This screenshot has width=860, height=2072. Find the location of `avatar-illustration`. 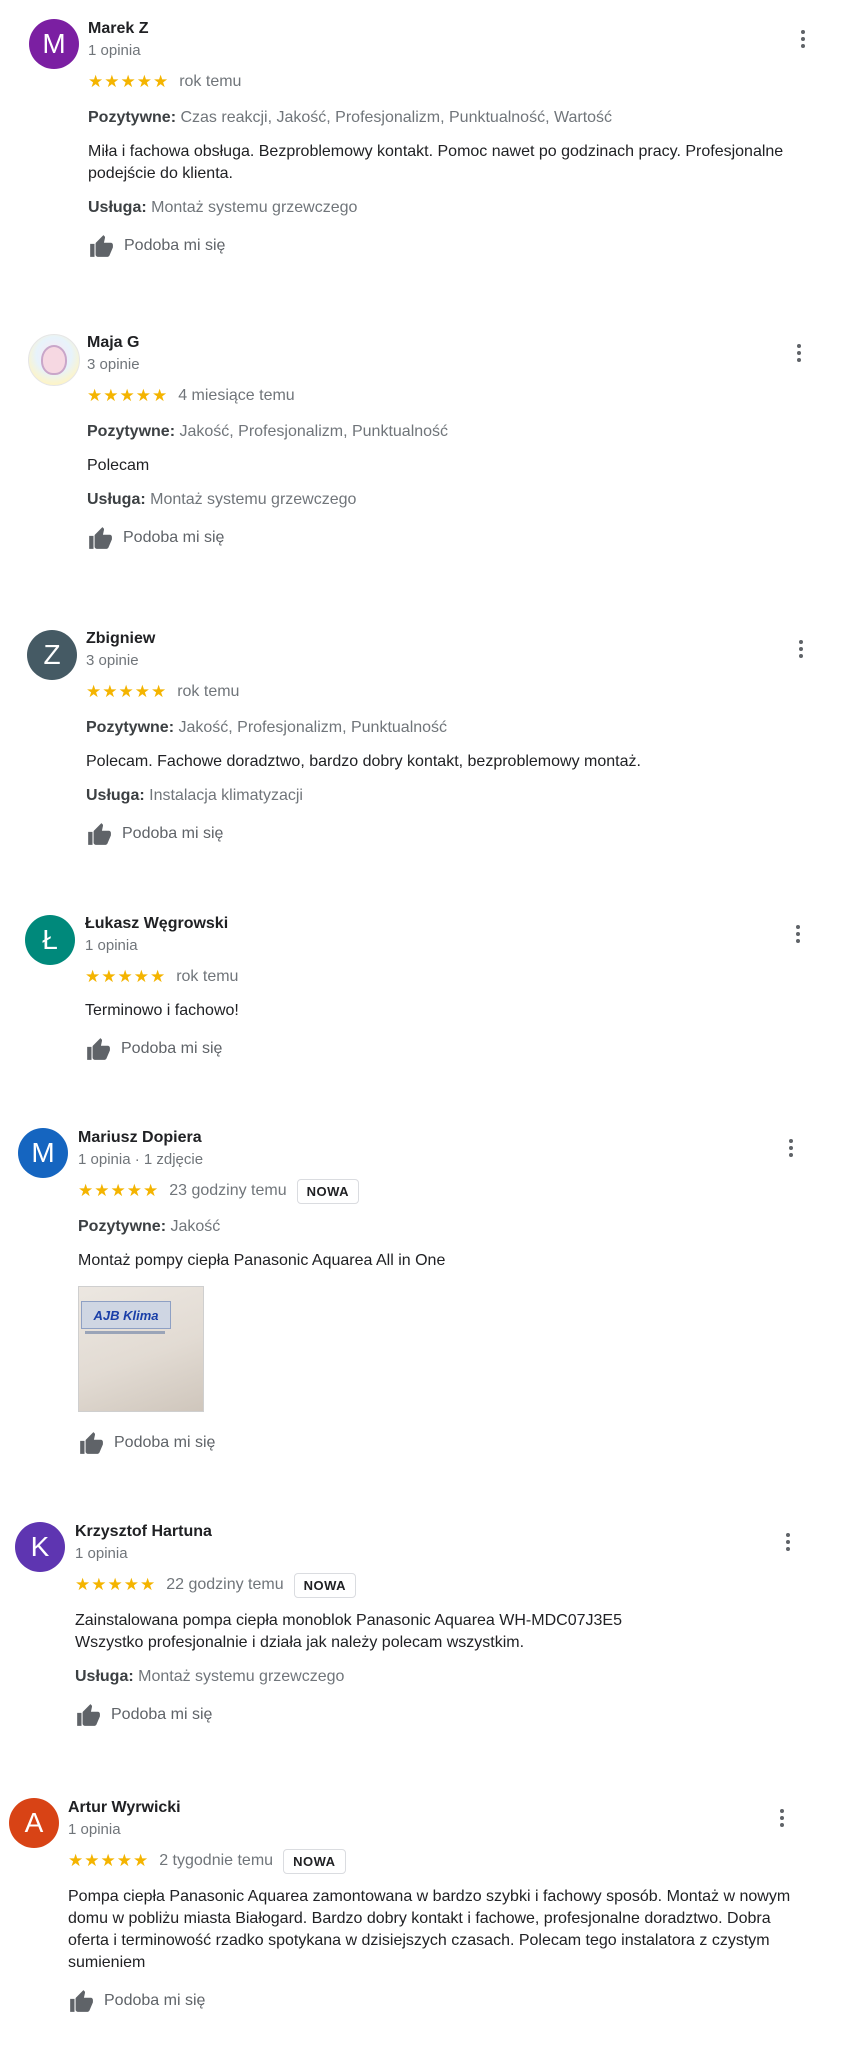

avatar-illustration is located at coordinates (54, 360).